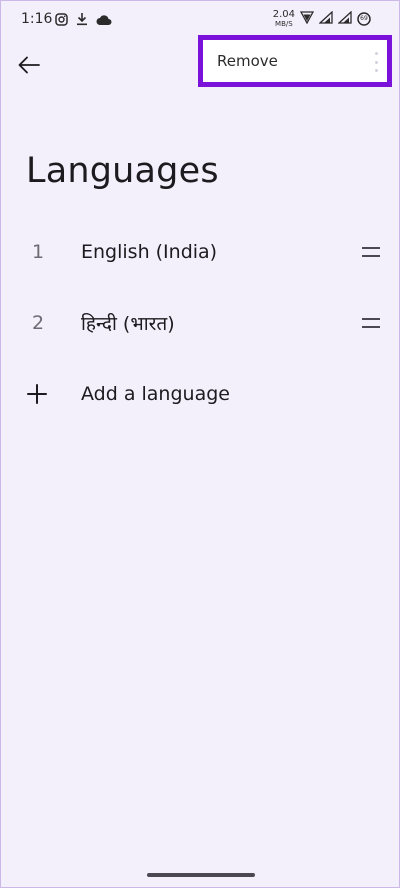 The width and height of the screenshot is (400, 888). I want to click on download-icon, so click(82, 20).